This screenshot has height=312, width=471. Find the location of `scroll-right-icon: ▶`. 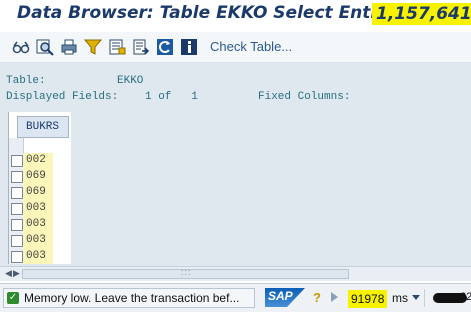

scroll-right-icon: ▶ is located at coordinates (16, 273).